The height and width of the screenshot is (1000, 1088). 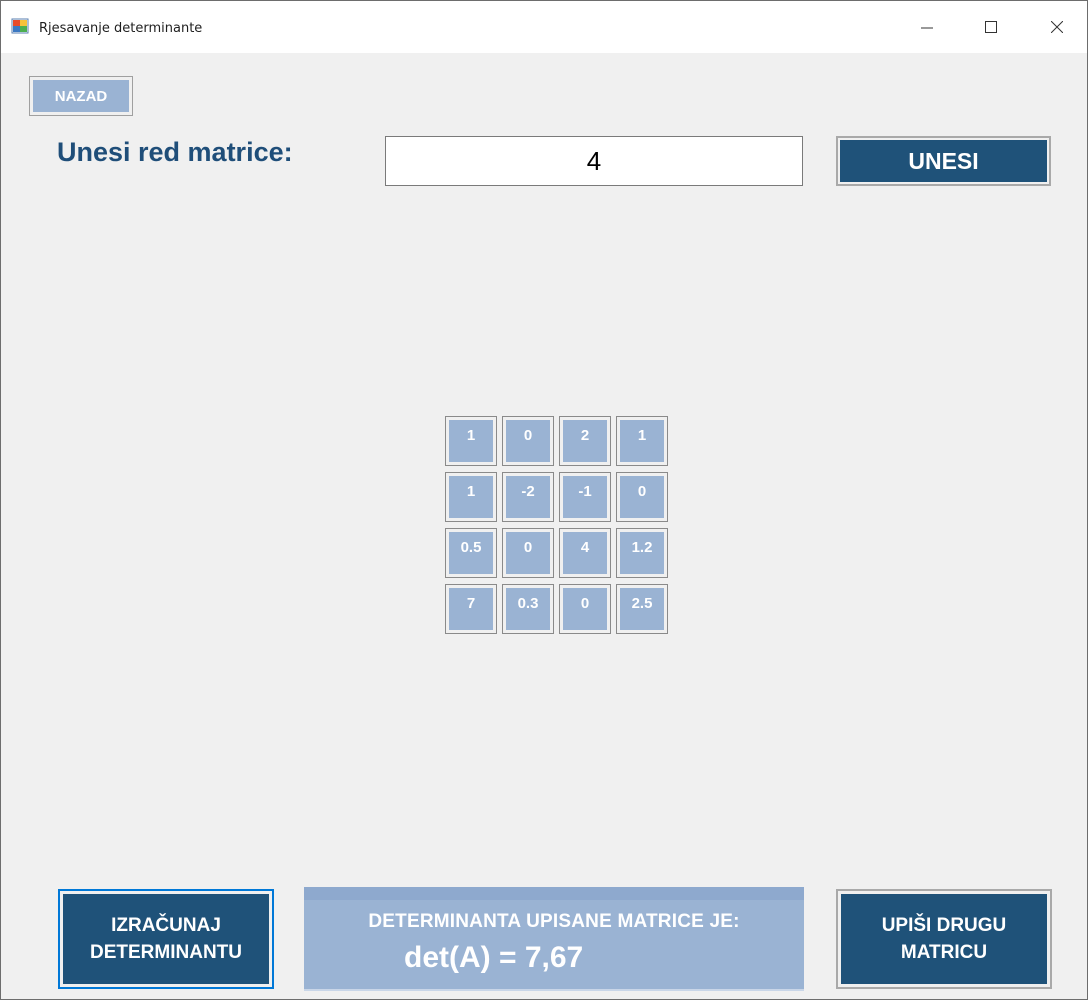 I want to click on matrix-cell: 0.3, so click(x=528, y=609).